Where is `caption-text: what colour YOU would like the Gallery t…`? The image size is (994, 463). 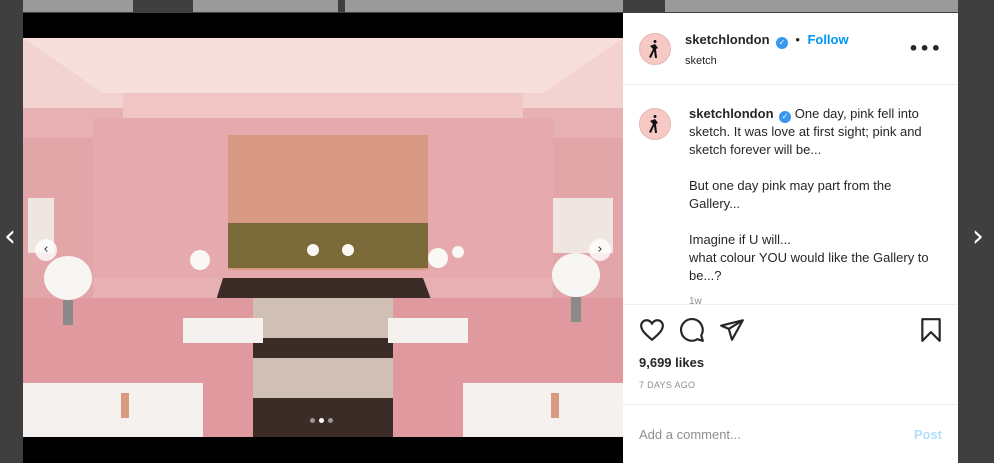 caption-text: what colour YOU would like the Gallery t… is located at coordinates (809, 266).